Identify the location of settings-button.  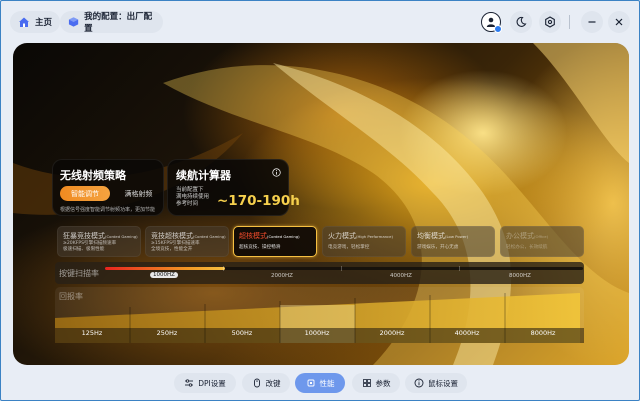
(550, 22).